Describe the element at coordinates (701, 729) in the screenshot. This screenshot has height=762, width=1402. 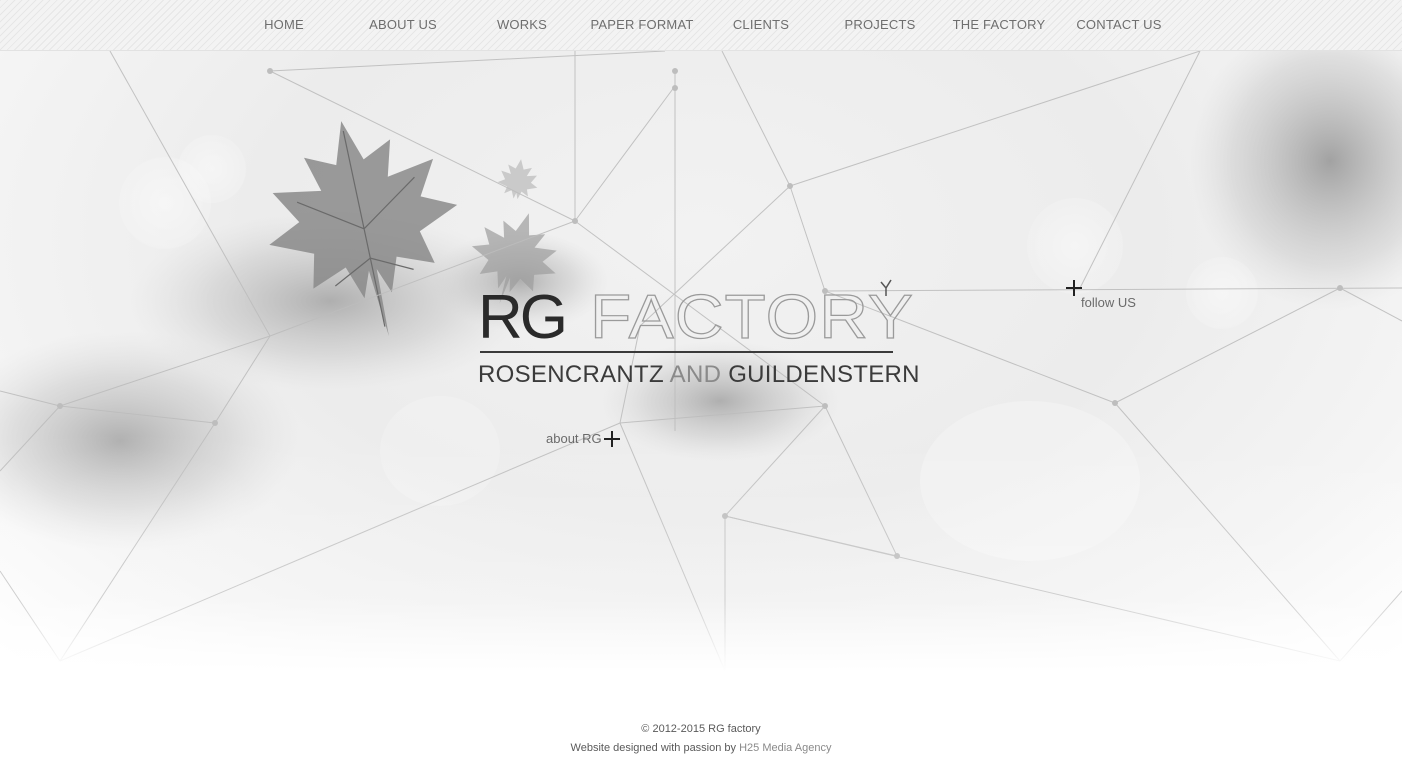
I see `copyright-text: © 2012-2015 RG factory` at that location.